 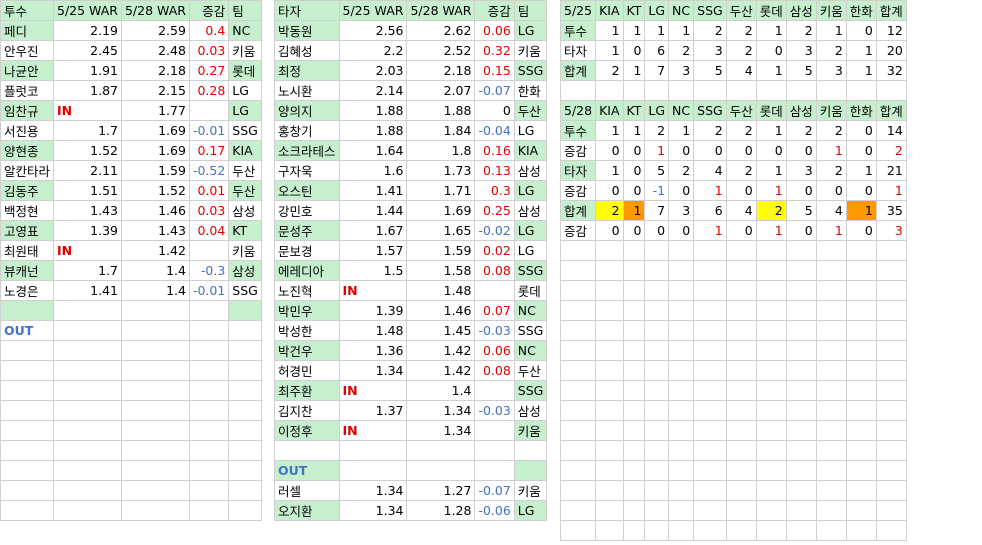 I want to click on summary-header-cell: 삼성, so click(x=801, y=10).